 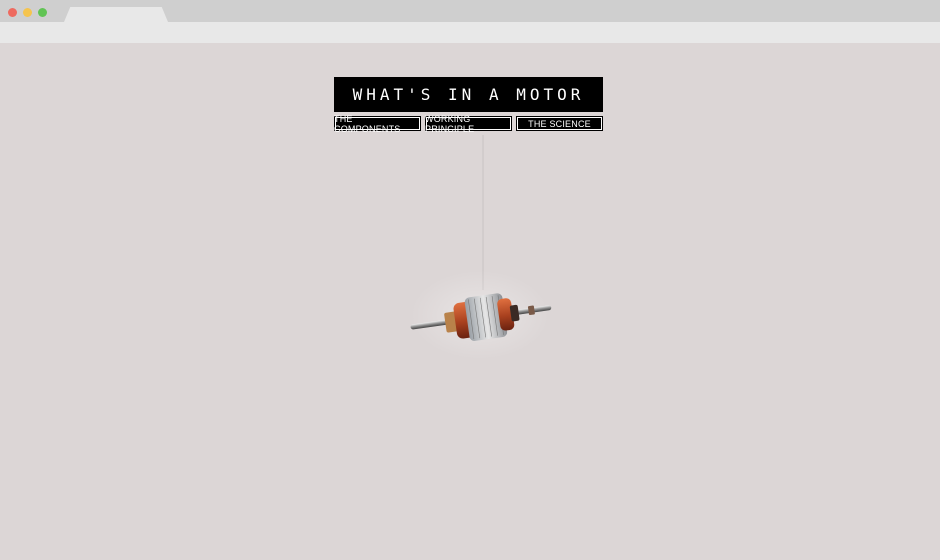 I want to click on nav-the-components: THE COMPONENTS, so click(x=377, y=124).